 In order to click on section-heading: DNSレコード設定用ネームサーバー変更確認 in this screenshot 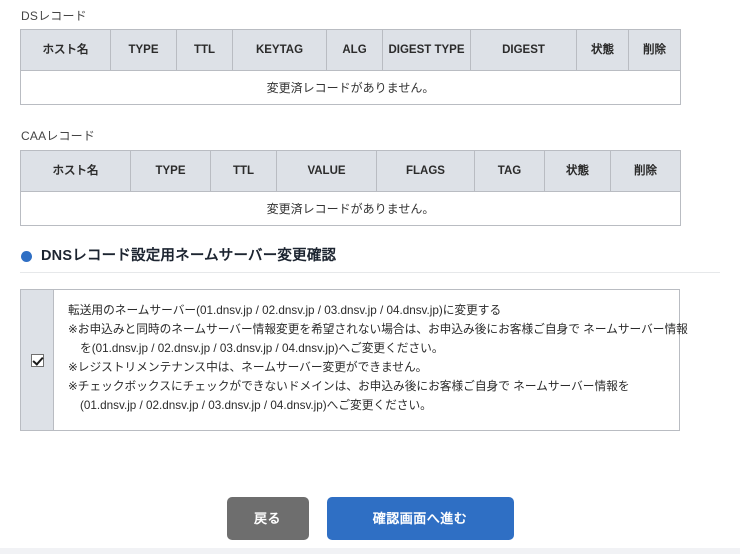, I will do `click(370, 256)`.